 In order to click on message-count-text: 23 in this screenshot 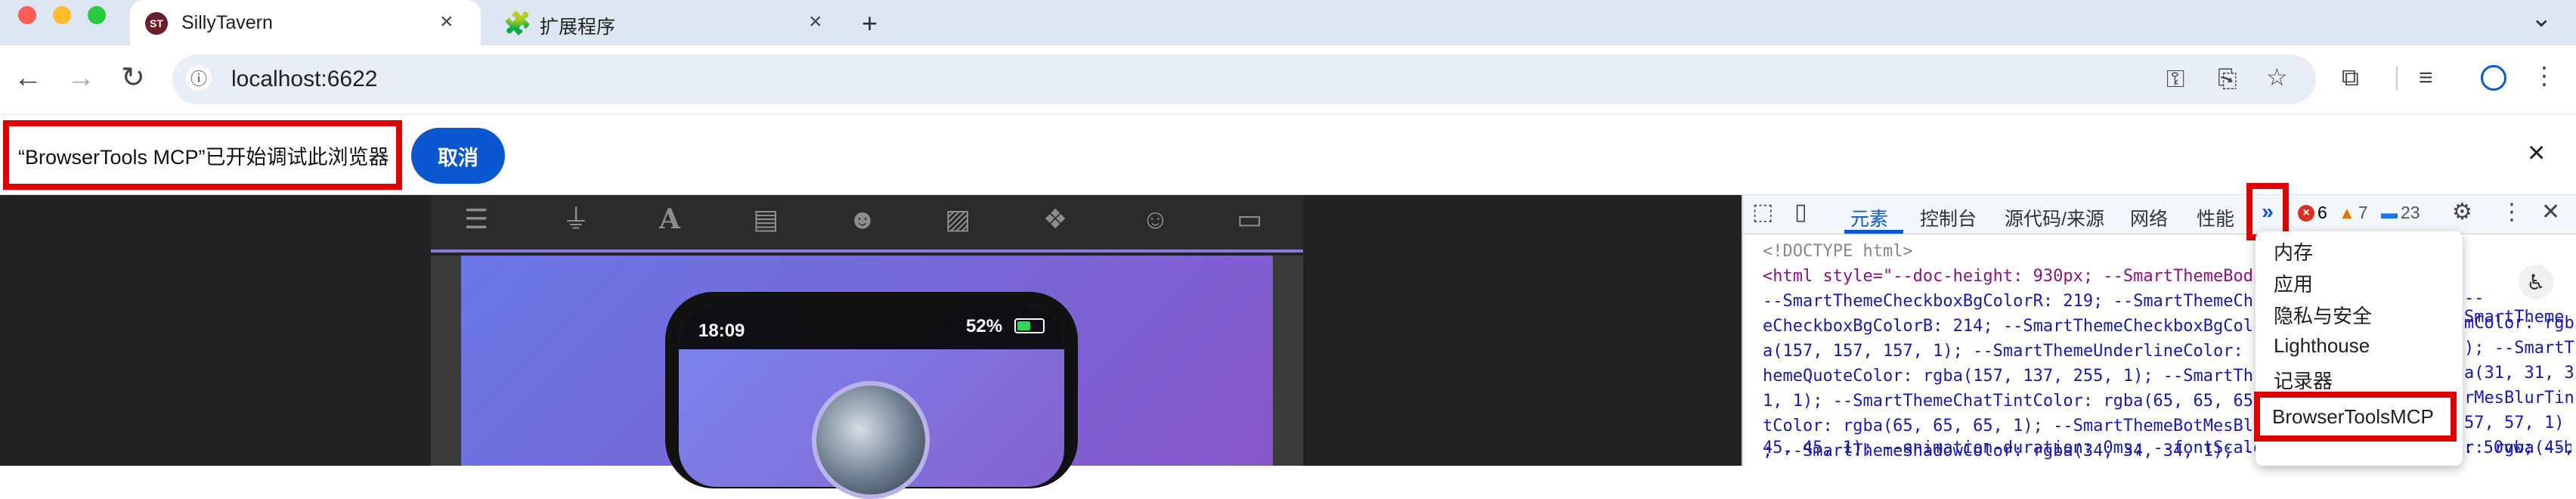, I will do `click(2410, 213)`.